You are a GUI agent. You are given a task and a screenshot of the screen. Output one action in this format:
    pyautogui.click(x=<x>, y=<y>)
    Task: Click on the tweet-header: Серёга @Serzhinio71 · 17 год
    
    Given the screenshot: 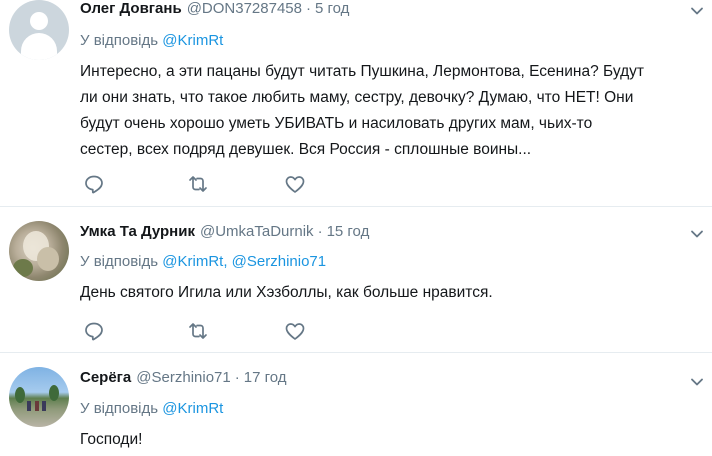 What is the action you would take?
    pyautogui.click(x=183, y=379)
    